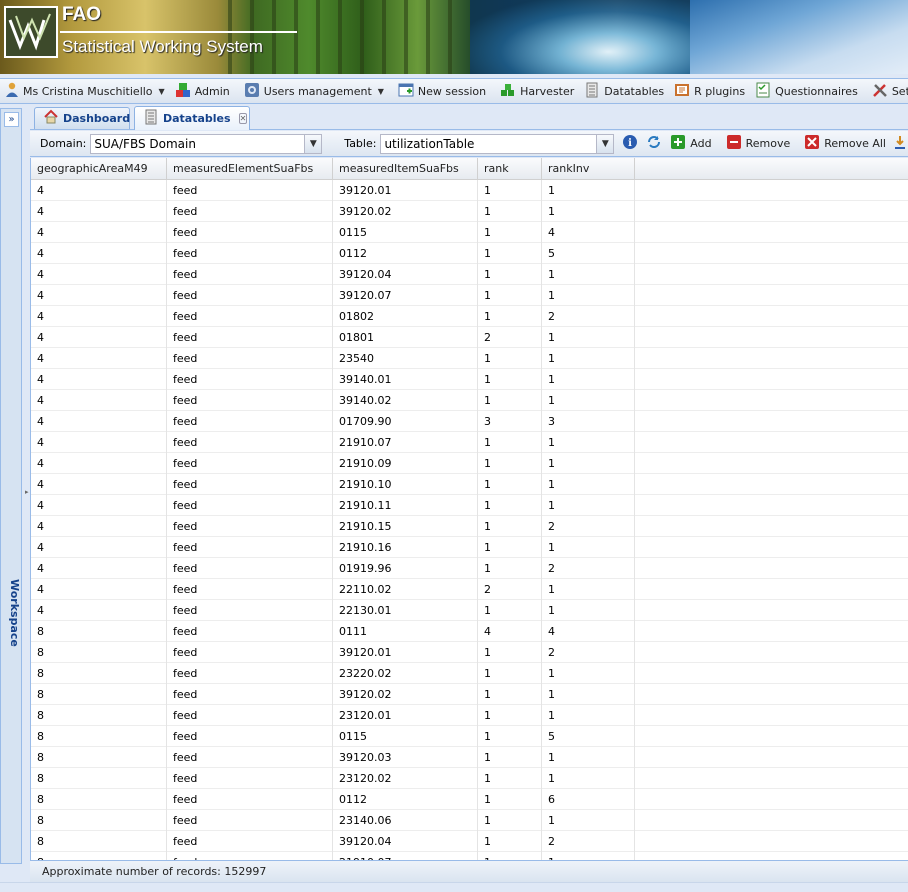 The height and width of the screenshot is (892, 908). Describe the element at coordinates (469, 841) in the screenshot. I see `table-row: 8 feed 39120.04 1 2` at that location.